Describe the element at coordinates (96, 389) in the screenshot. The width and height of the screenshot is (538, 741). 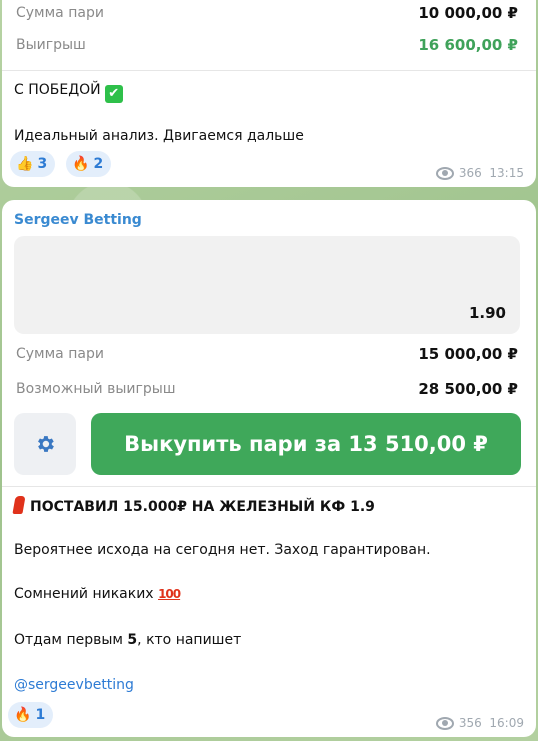
I see `possible-win-label: Возможный выигрыш` at that location.